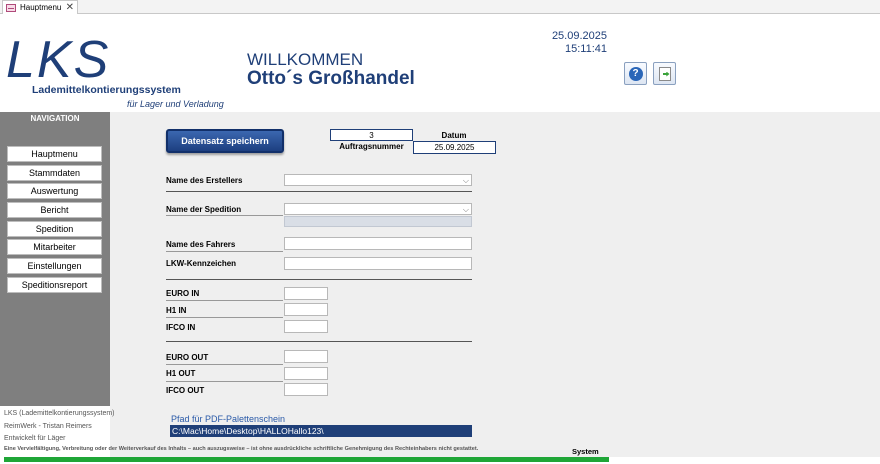 The image size is (880, 464). Describe the element at coordinates (54, 266) in the screenshot. I see `sidebar-item-einstellungen: Einstellungen` at that location.